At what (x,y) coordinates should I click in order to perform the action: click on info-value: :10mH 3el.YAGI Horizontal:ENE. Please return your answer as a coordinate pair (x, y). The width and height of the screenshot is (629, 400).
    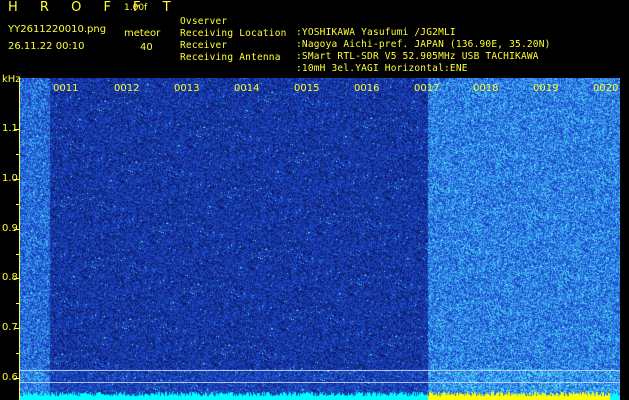
    Looking at the image, I should click on (382, 68).